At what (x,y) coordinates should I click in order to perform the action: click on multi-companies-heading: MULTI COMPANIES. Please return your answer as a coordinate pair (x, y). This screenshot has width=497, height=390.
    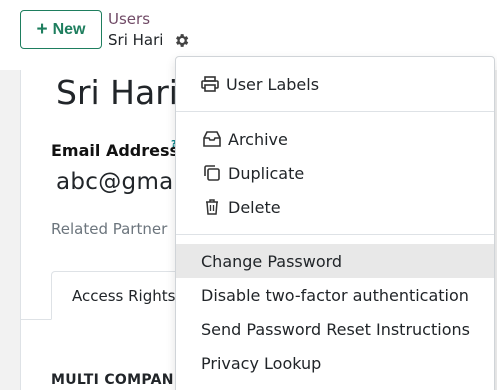
    Looking at the image, I should click on (113, 380).